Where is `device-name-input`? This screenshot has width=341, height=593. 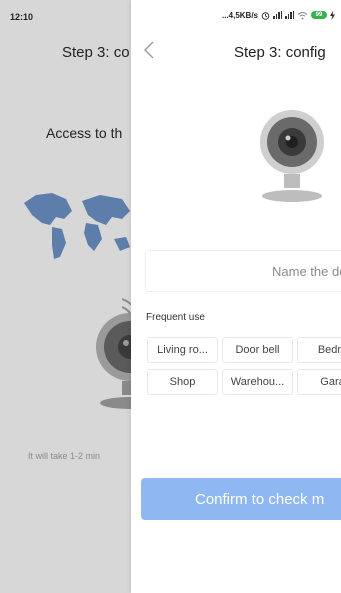 device-name-input is located at coordinates (243, 271).